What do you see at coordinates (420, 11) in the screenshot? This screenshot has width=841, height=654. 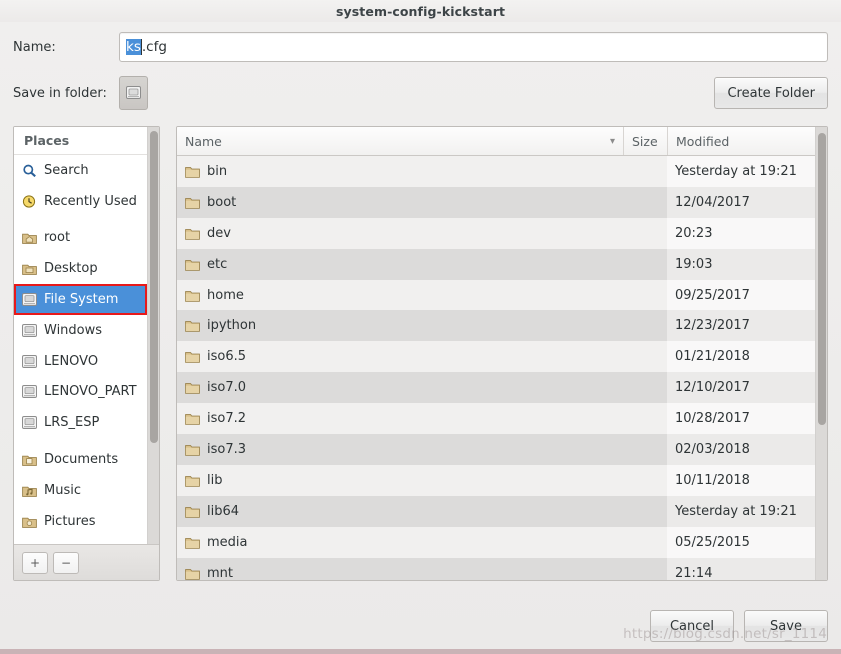 I see `window-title: system-config-kickstart` at bounding box center [420, 11].